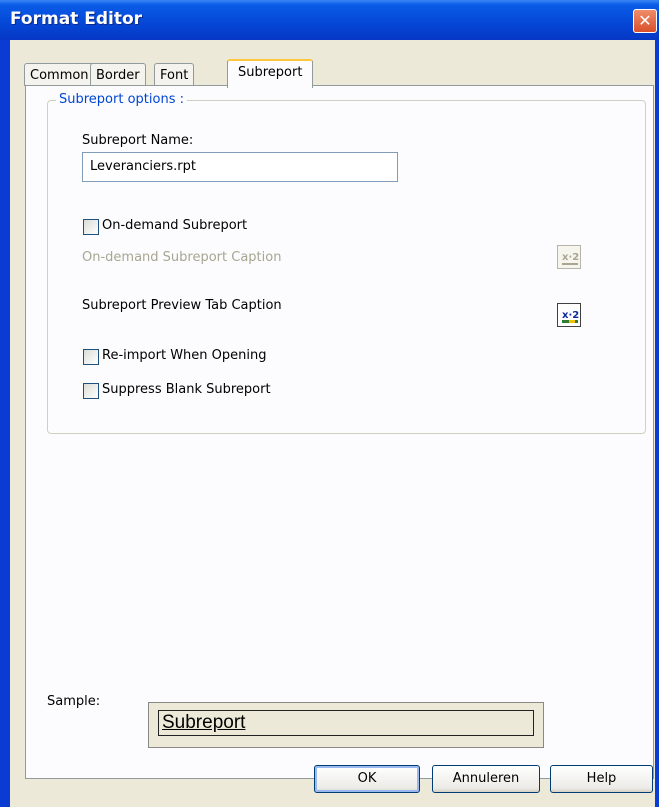 This screenshot has height=807, width=659. I want to click on window-title: Format Editor, so click(76, 19).